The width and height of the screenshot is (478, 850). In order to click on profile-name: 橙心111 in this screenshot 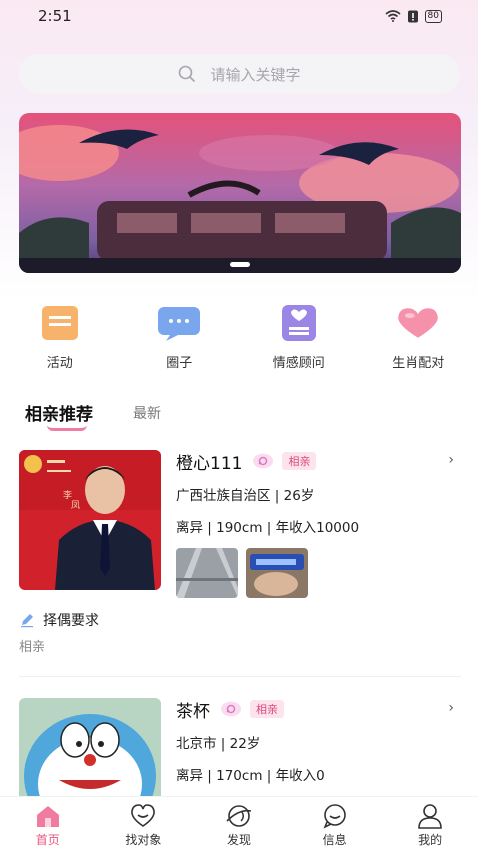, I will do `click(209, 463)`.